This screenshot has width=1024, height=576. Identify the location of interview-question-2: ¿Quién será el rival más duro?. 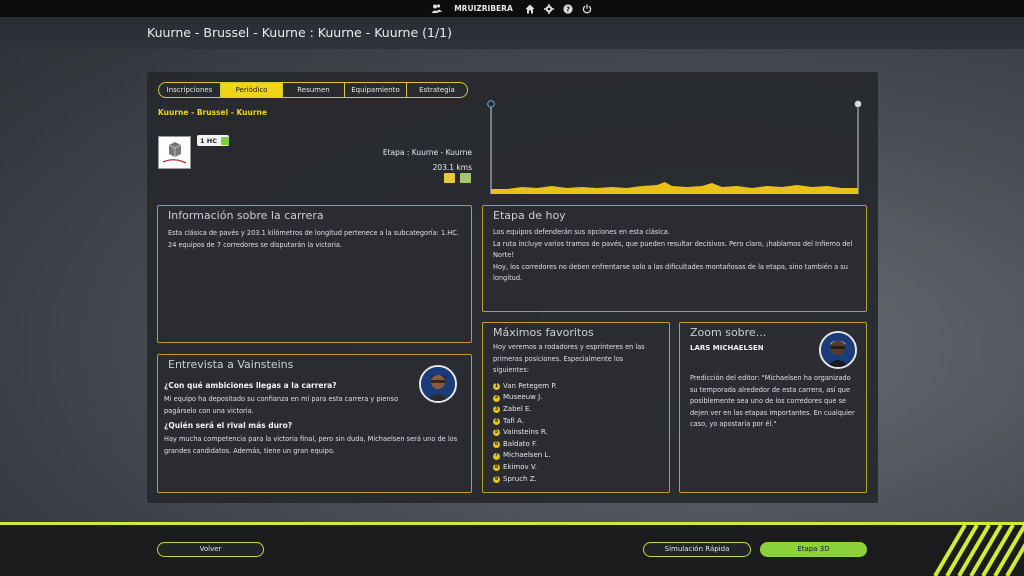
(228, 426).